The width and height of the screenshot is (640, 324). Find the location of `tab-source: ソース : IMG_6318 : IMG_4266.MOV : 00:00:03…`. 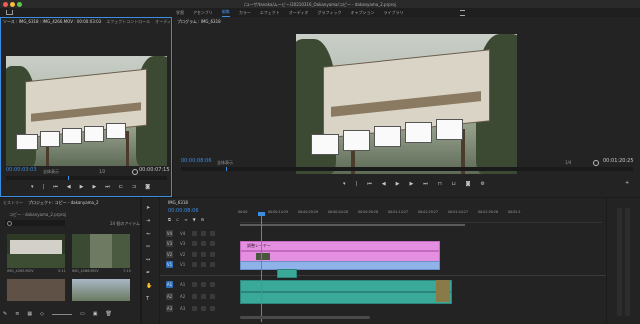

tab-source: ソース : IMG_6318 : IMG_4266.MOV : 00:00:03… is located at coordinates (52, 22).